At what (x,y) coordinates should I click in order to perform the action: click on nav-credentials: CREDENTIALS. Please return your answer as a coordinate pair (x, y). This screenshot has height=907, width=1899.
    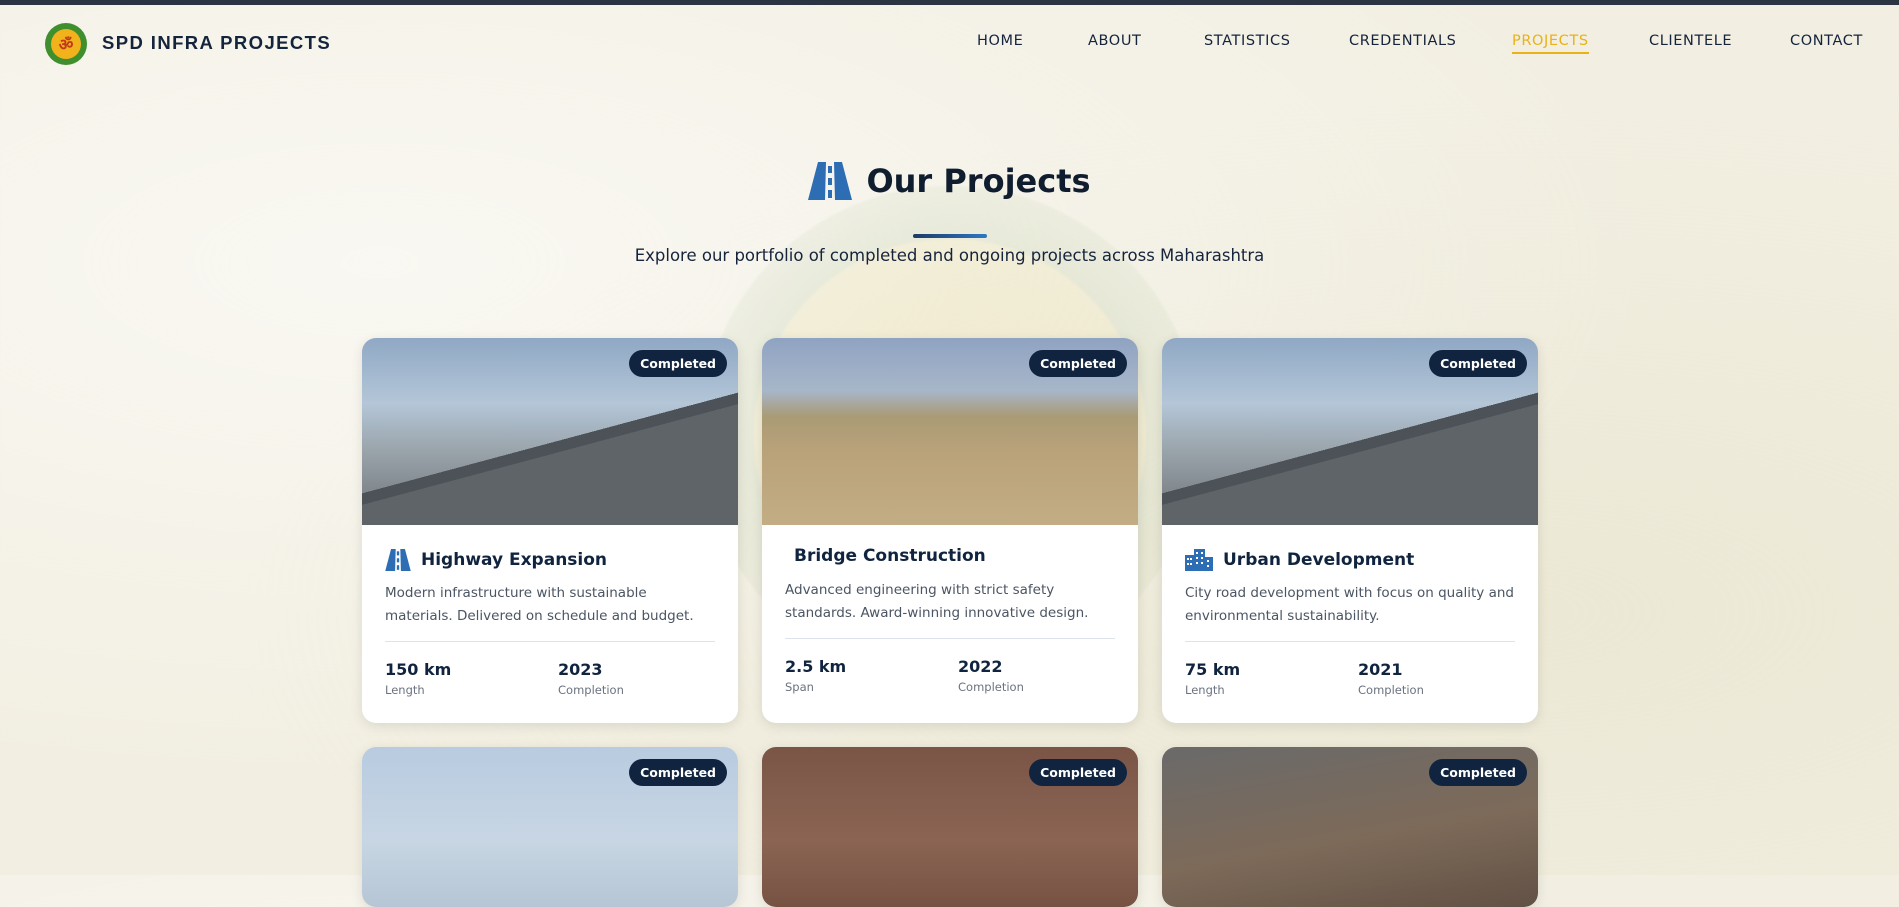
    Looking at the image, I should click on (1402, 41).